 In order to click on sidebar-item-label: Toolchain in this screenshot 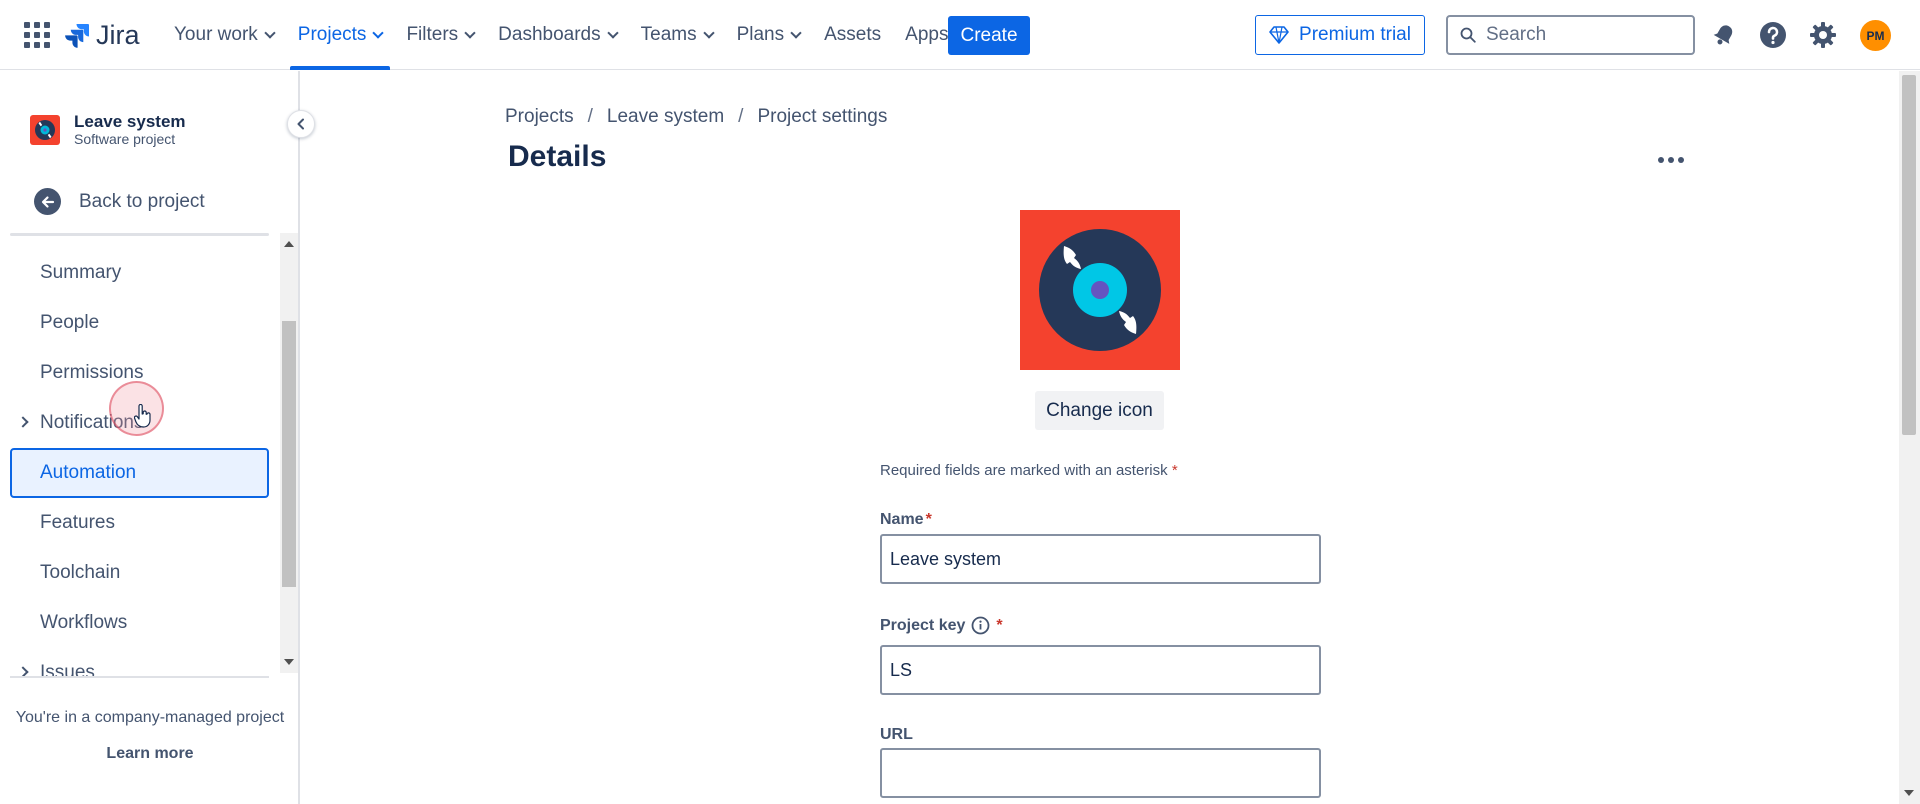, I will do `click(80, 572)`.